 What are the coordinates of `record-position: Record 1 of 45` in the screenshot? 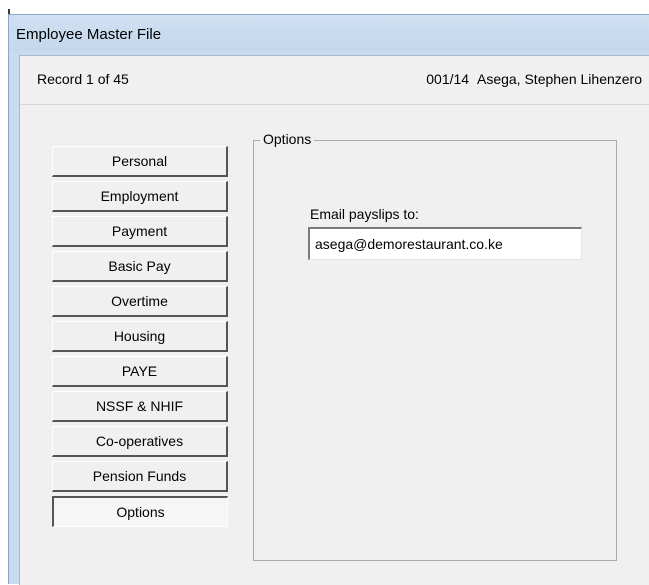 It's located at (83, 79).